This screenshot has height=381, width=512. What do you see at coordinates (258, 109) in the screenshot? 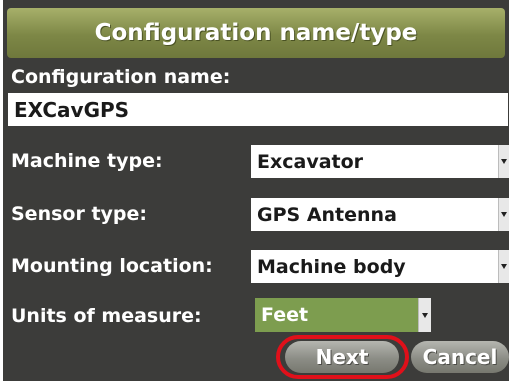
I see `configuration-name-input: EXCavGPS` at bounding box center [258, 109].